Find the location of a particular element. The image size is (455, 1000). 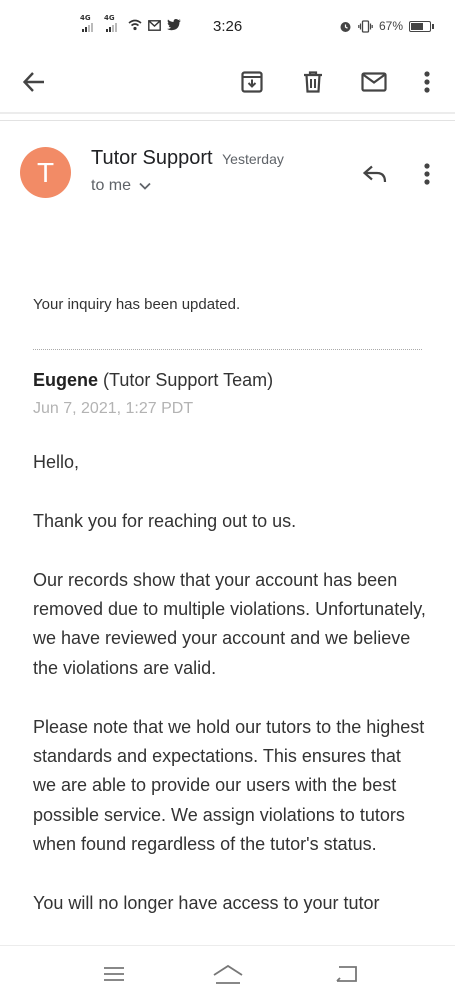

message-toolbar is located at coordinates (227, 82).